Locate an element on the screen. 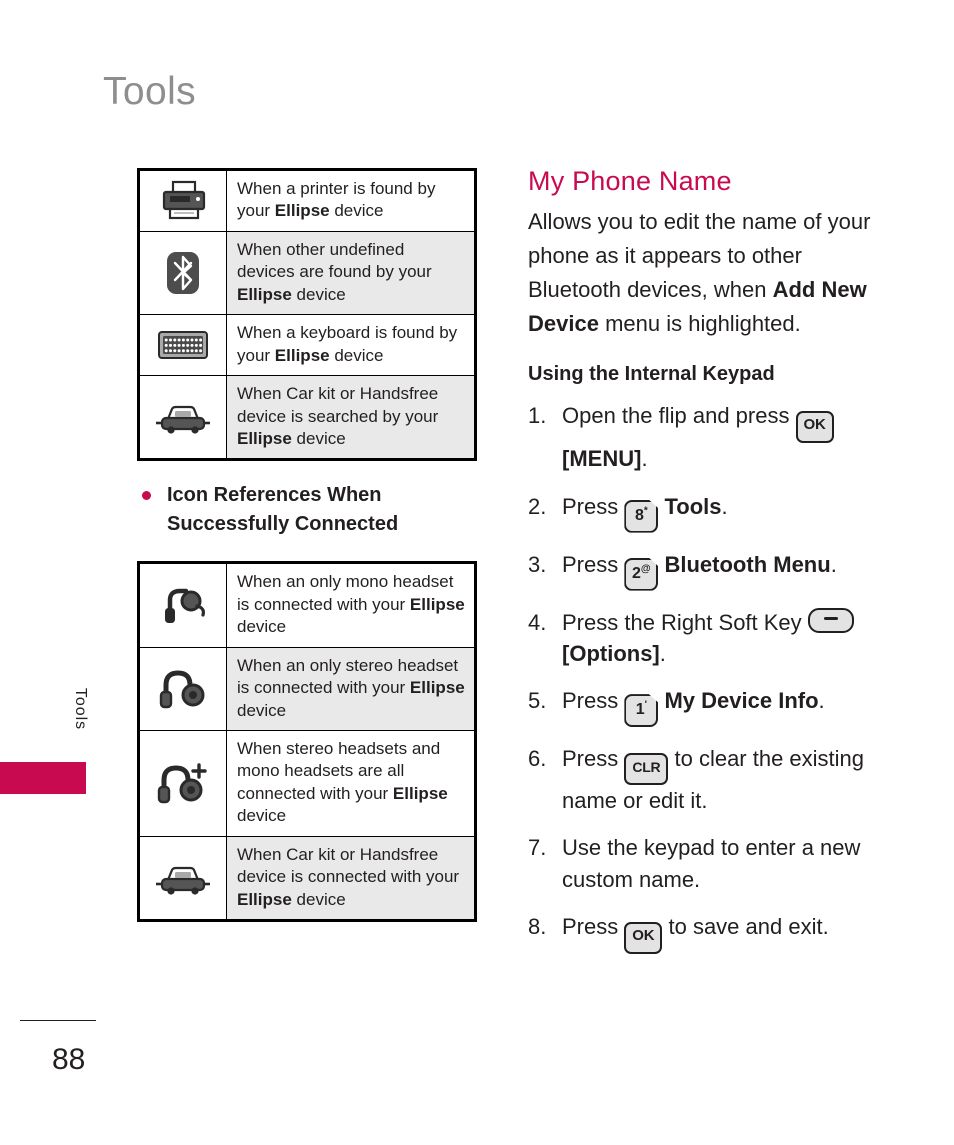 This screenshot has width=954, height=1145. step-item-4: 4. Press the Right Soft Key [Options]. is located at coordinates (703, 638).